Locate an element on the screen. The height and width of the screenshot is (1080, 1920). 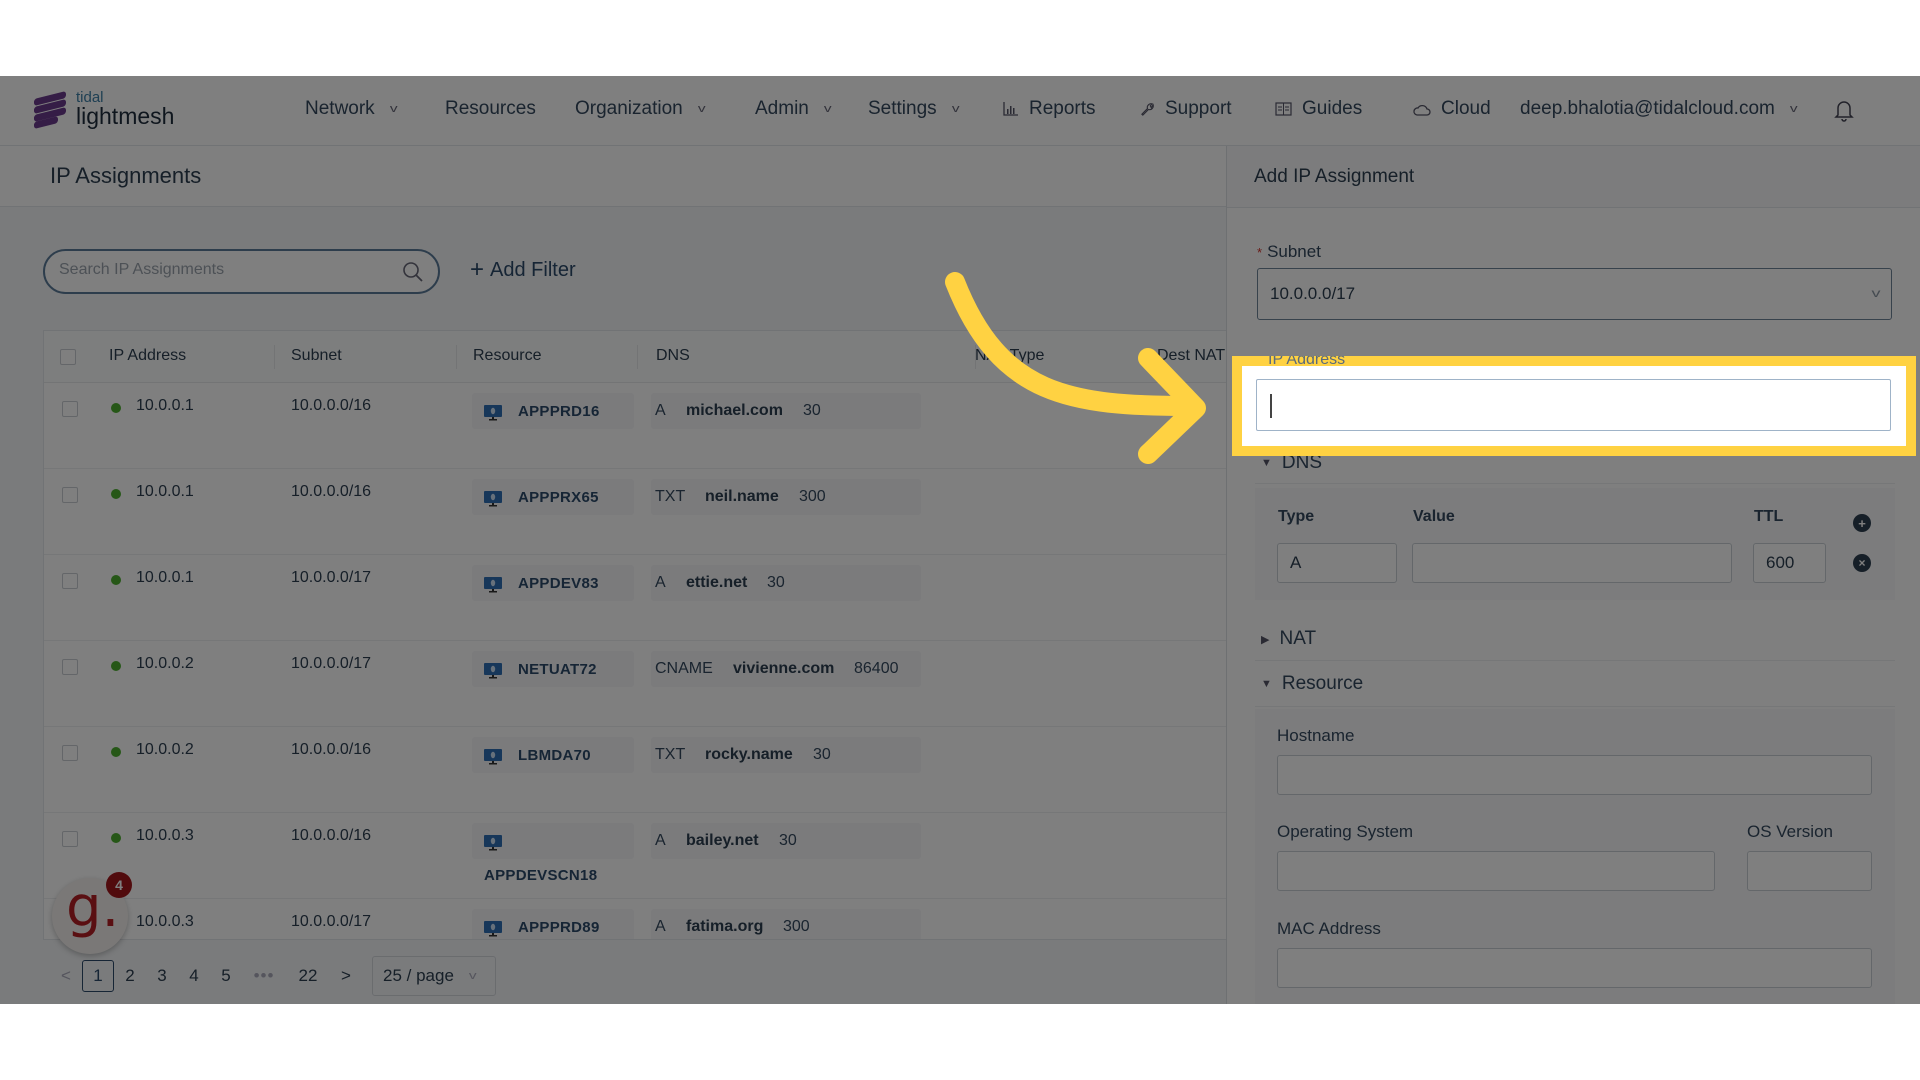
resource-section-toggle: ▼ Resource is located at coordinates (1312, 684).